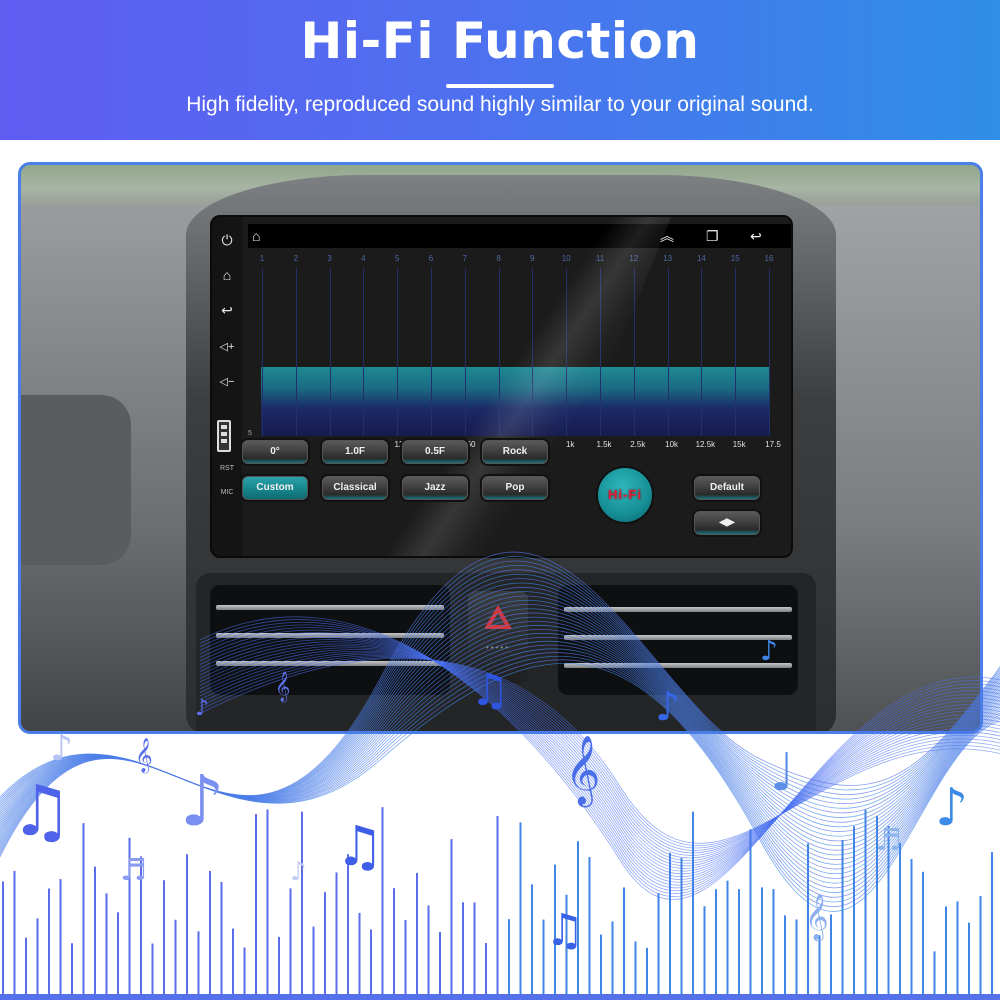 Image resolution: width=1000 pixels, height=1000 pixels. Describe the element at coordinates (275, 488) in the screenshot. I see `eq-preset-button-custom: Custom` at that location.